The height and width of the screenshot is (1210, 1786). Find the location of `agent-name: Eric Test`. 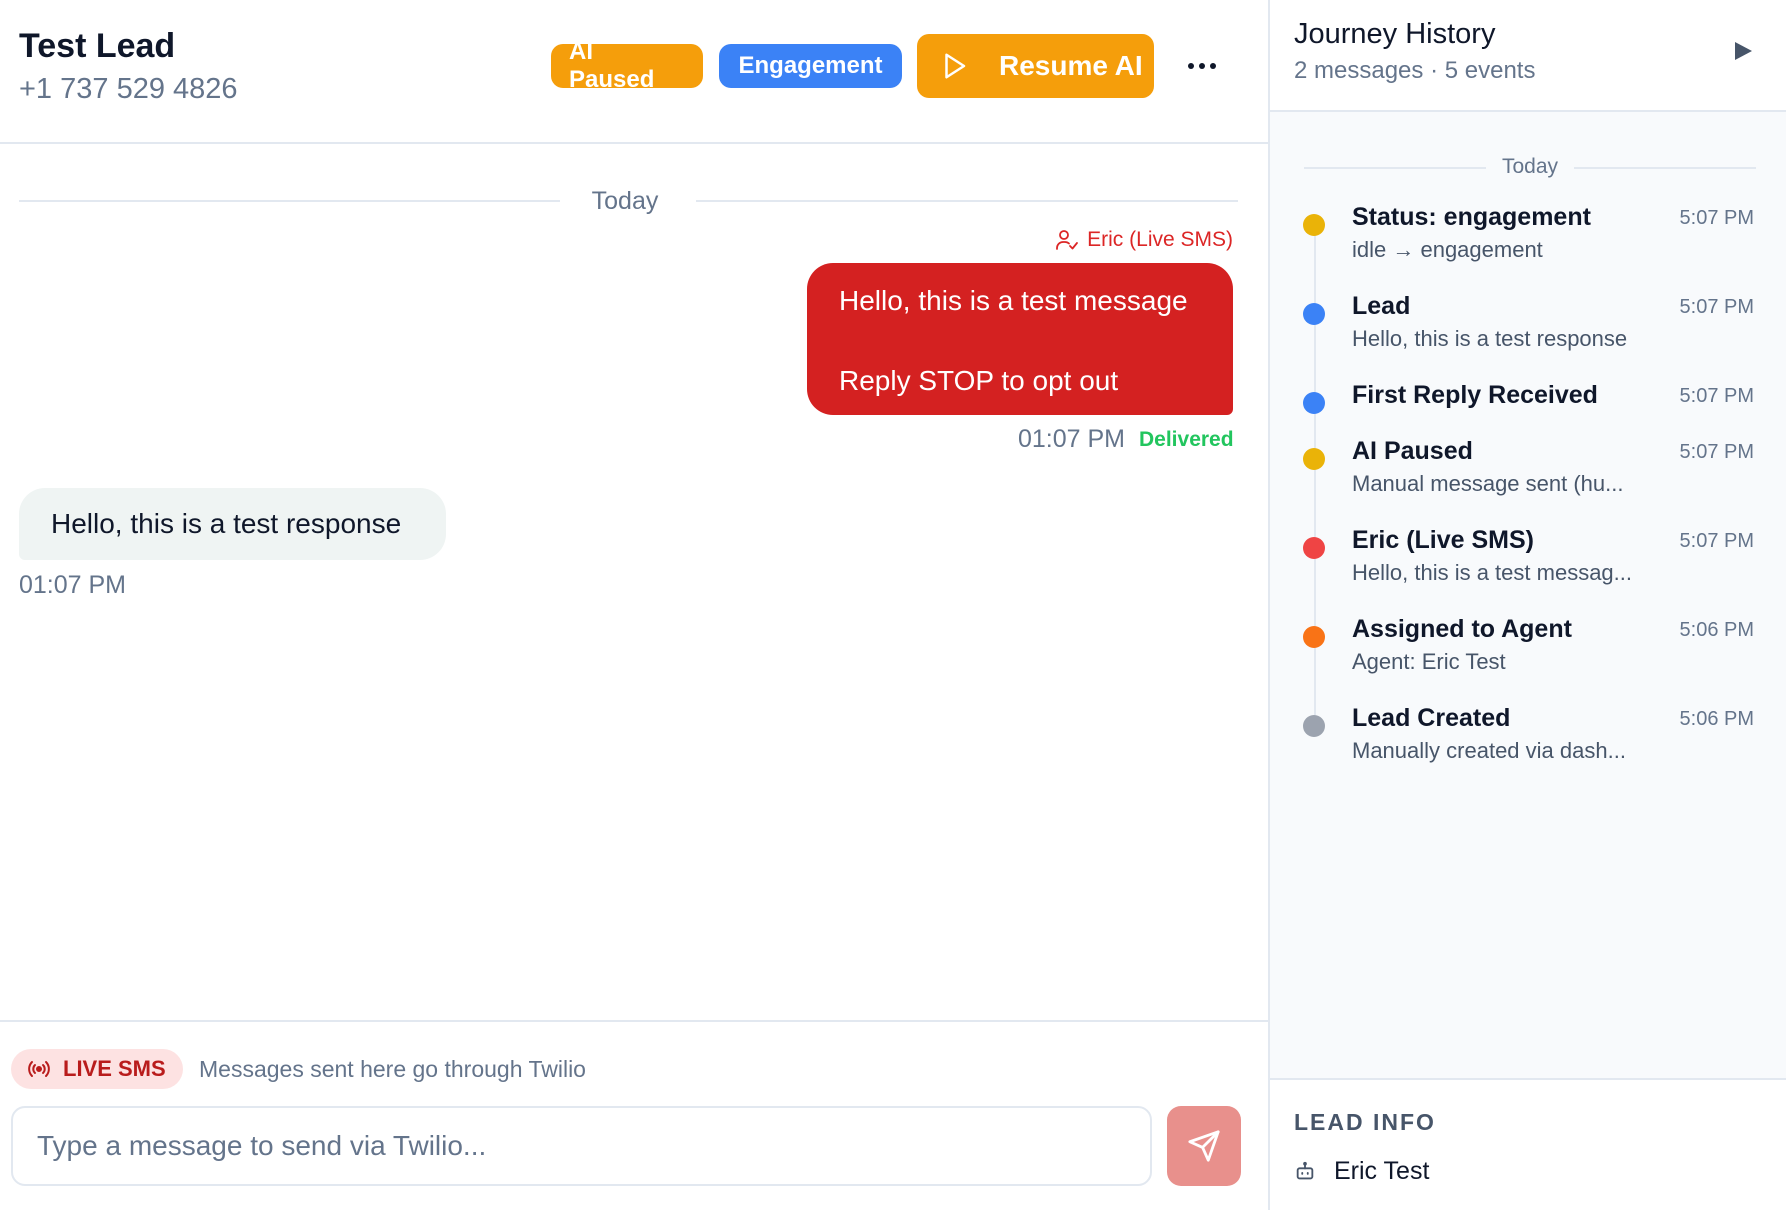

agent-name: Eric Test is located at coordinates (1382, 1171).